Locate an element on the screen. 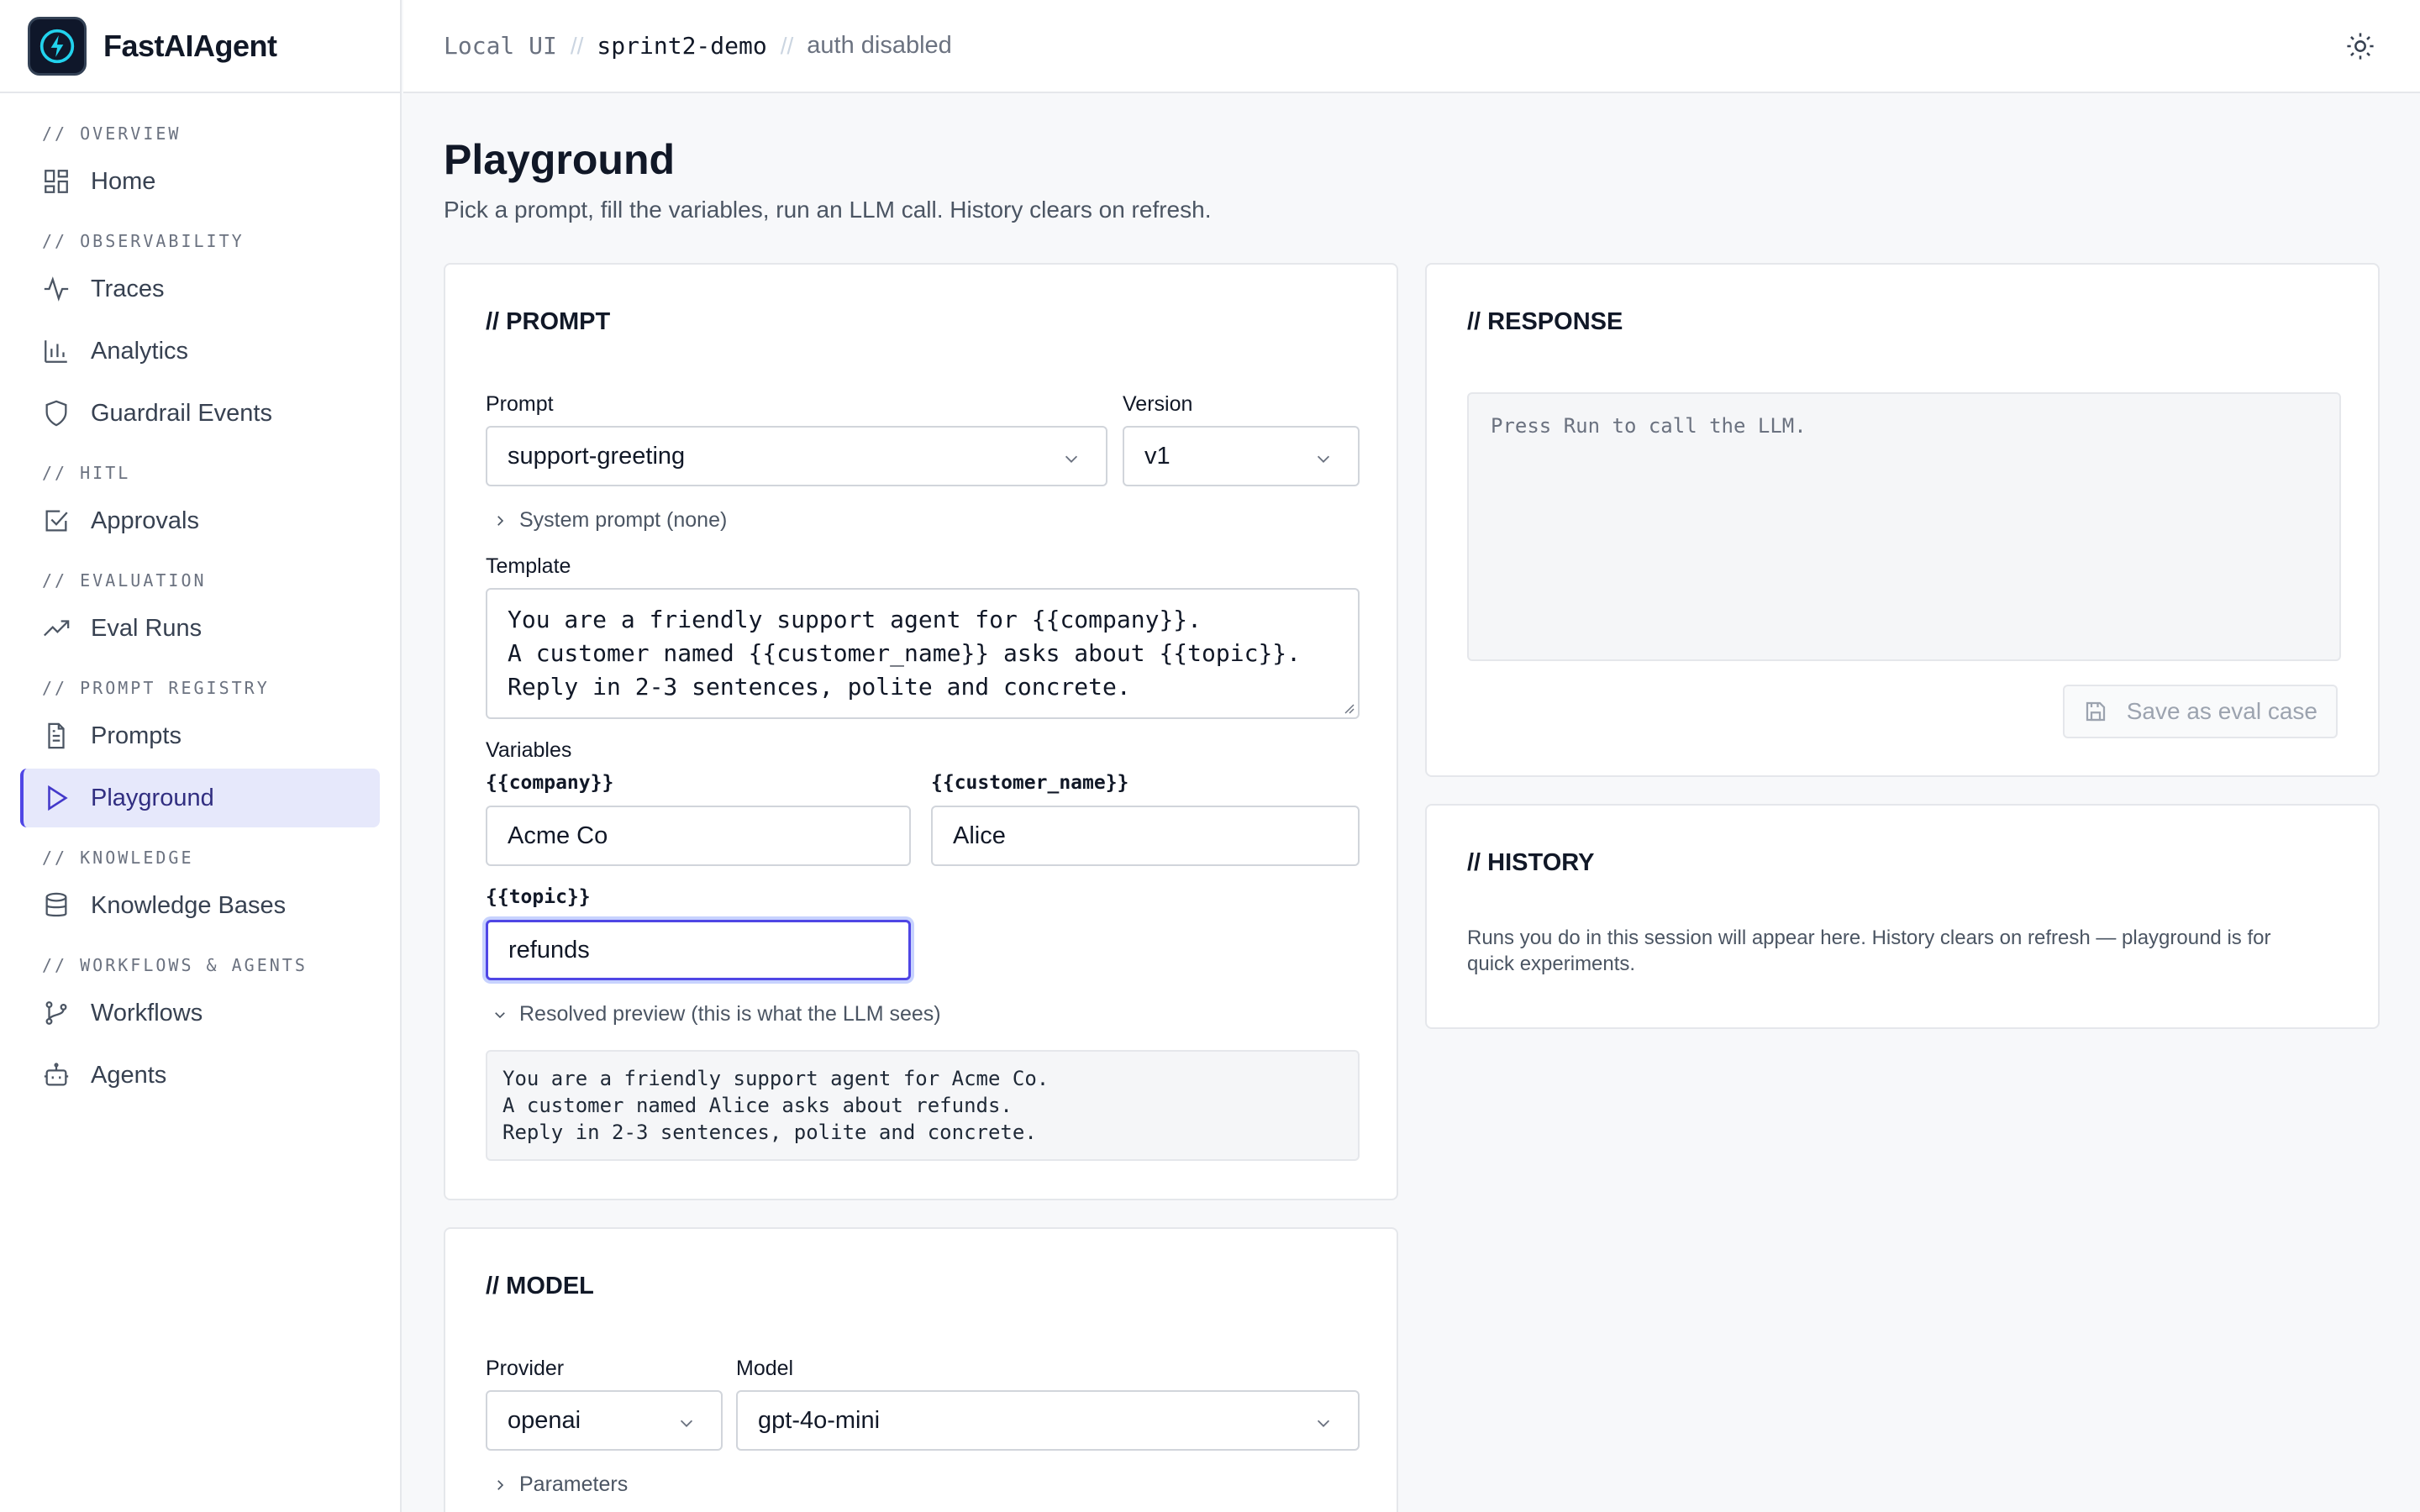 Image resolution: width=2420 pixels, height=1512 pixels. parameters-toggle: Parameters is located at coordinates (560, 1485).